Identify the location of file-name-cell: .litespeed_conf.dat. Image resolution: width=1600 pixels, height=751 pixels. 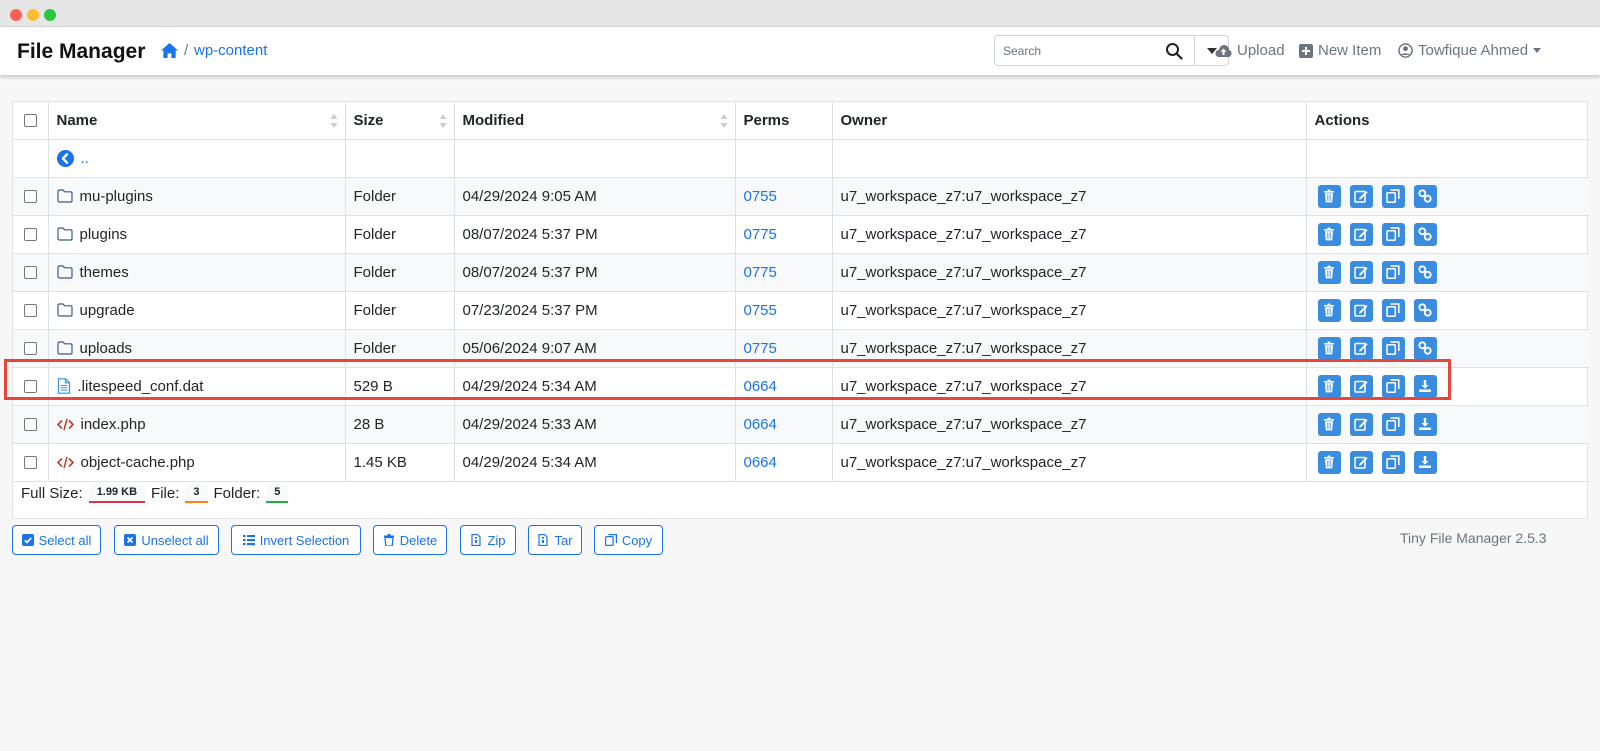
(197, 386).